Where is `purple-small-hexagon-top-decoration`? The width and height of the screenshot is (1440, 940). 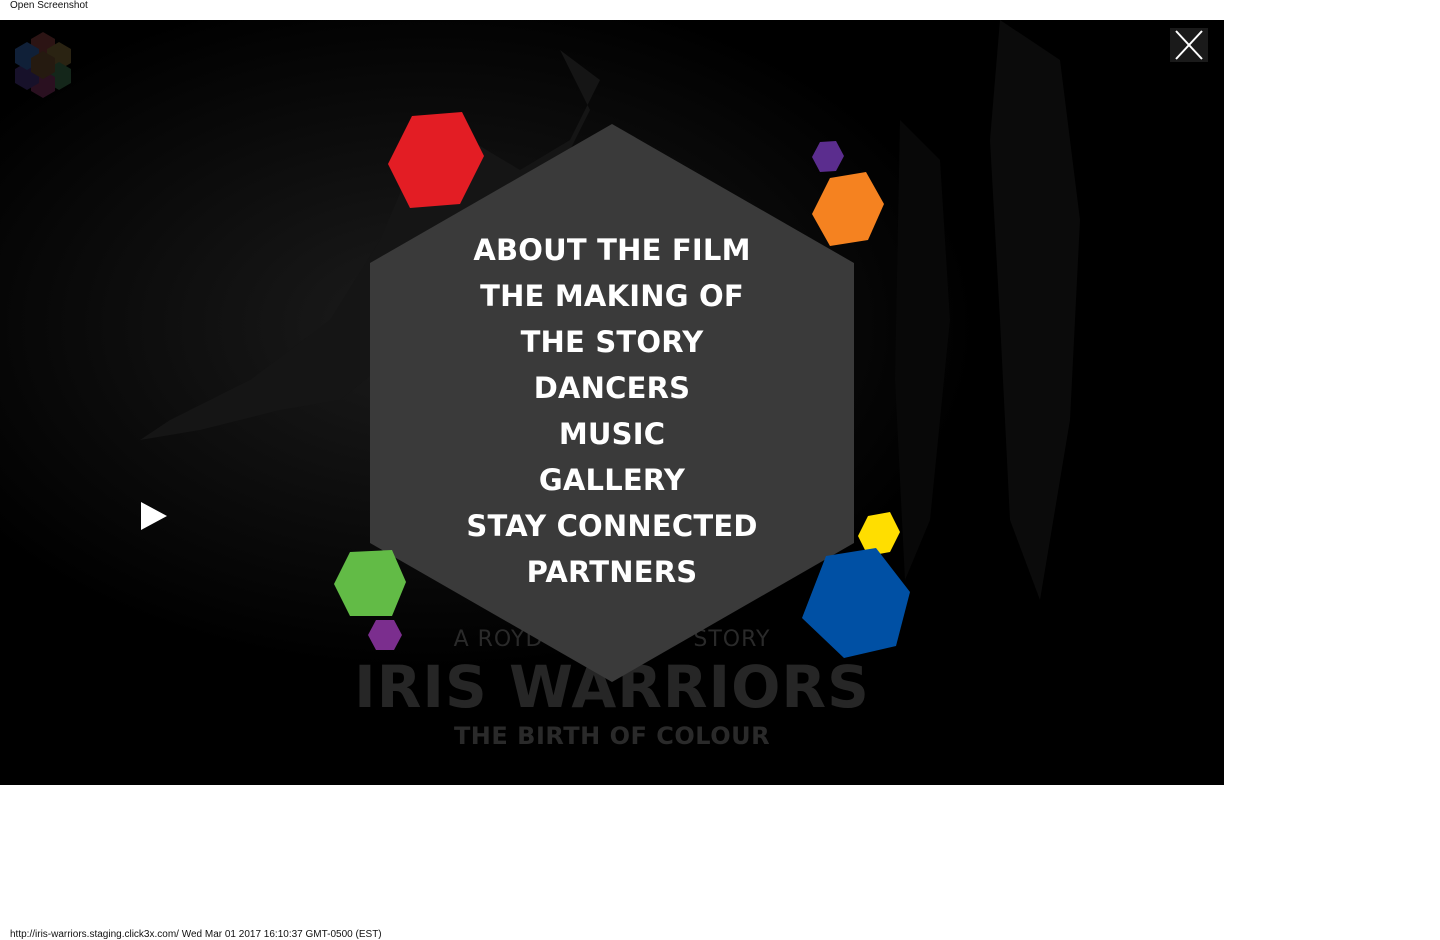
purple-small-hexagon-top-decoration is located at coordinates (828, 156).